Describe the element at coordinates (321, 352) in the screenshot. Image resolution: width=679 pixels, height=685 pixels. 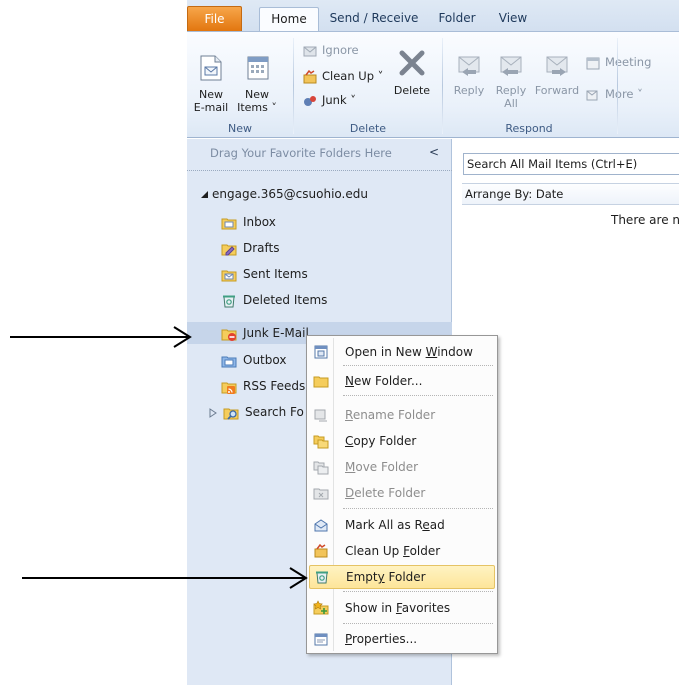
I see `new-window-icon` at that location.